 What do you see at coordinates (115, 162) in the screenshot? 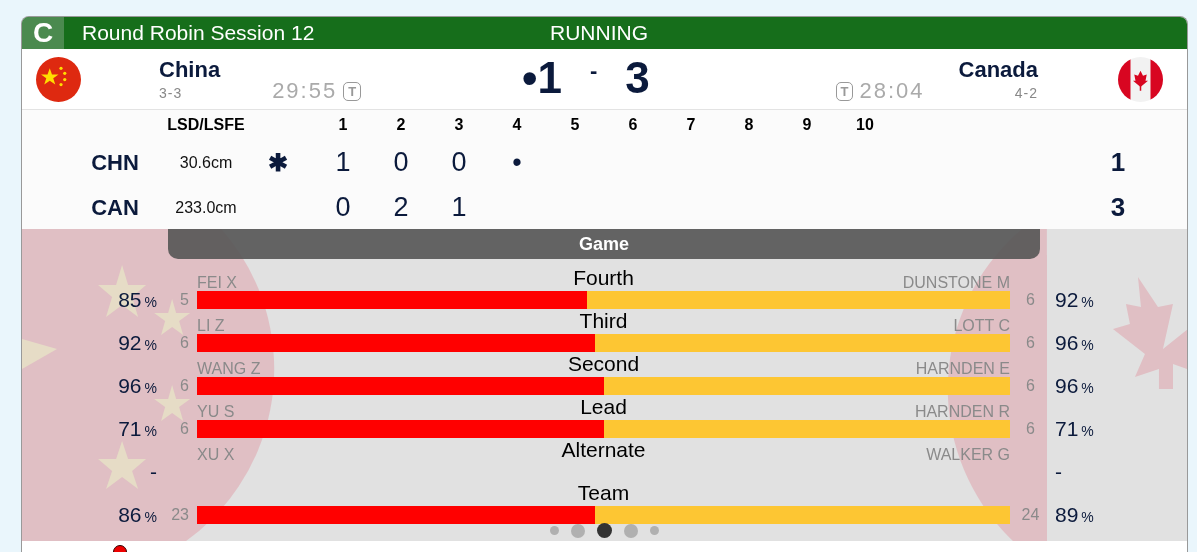
I see `team-abbreviation: CHN` at bounding box center [115, 162].